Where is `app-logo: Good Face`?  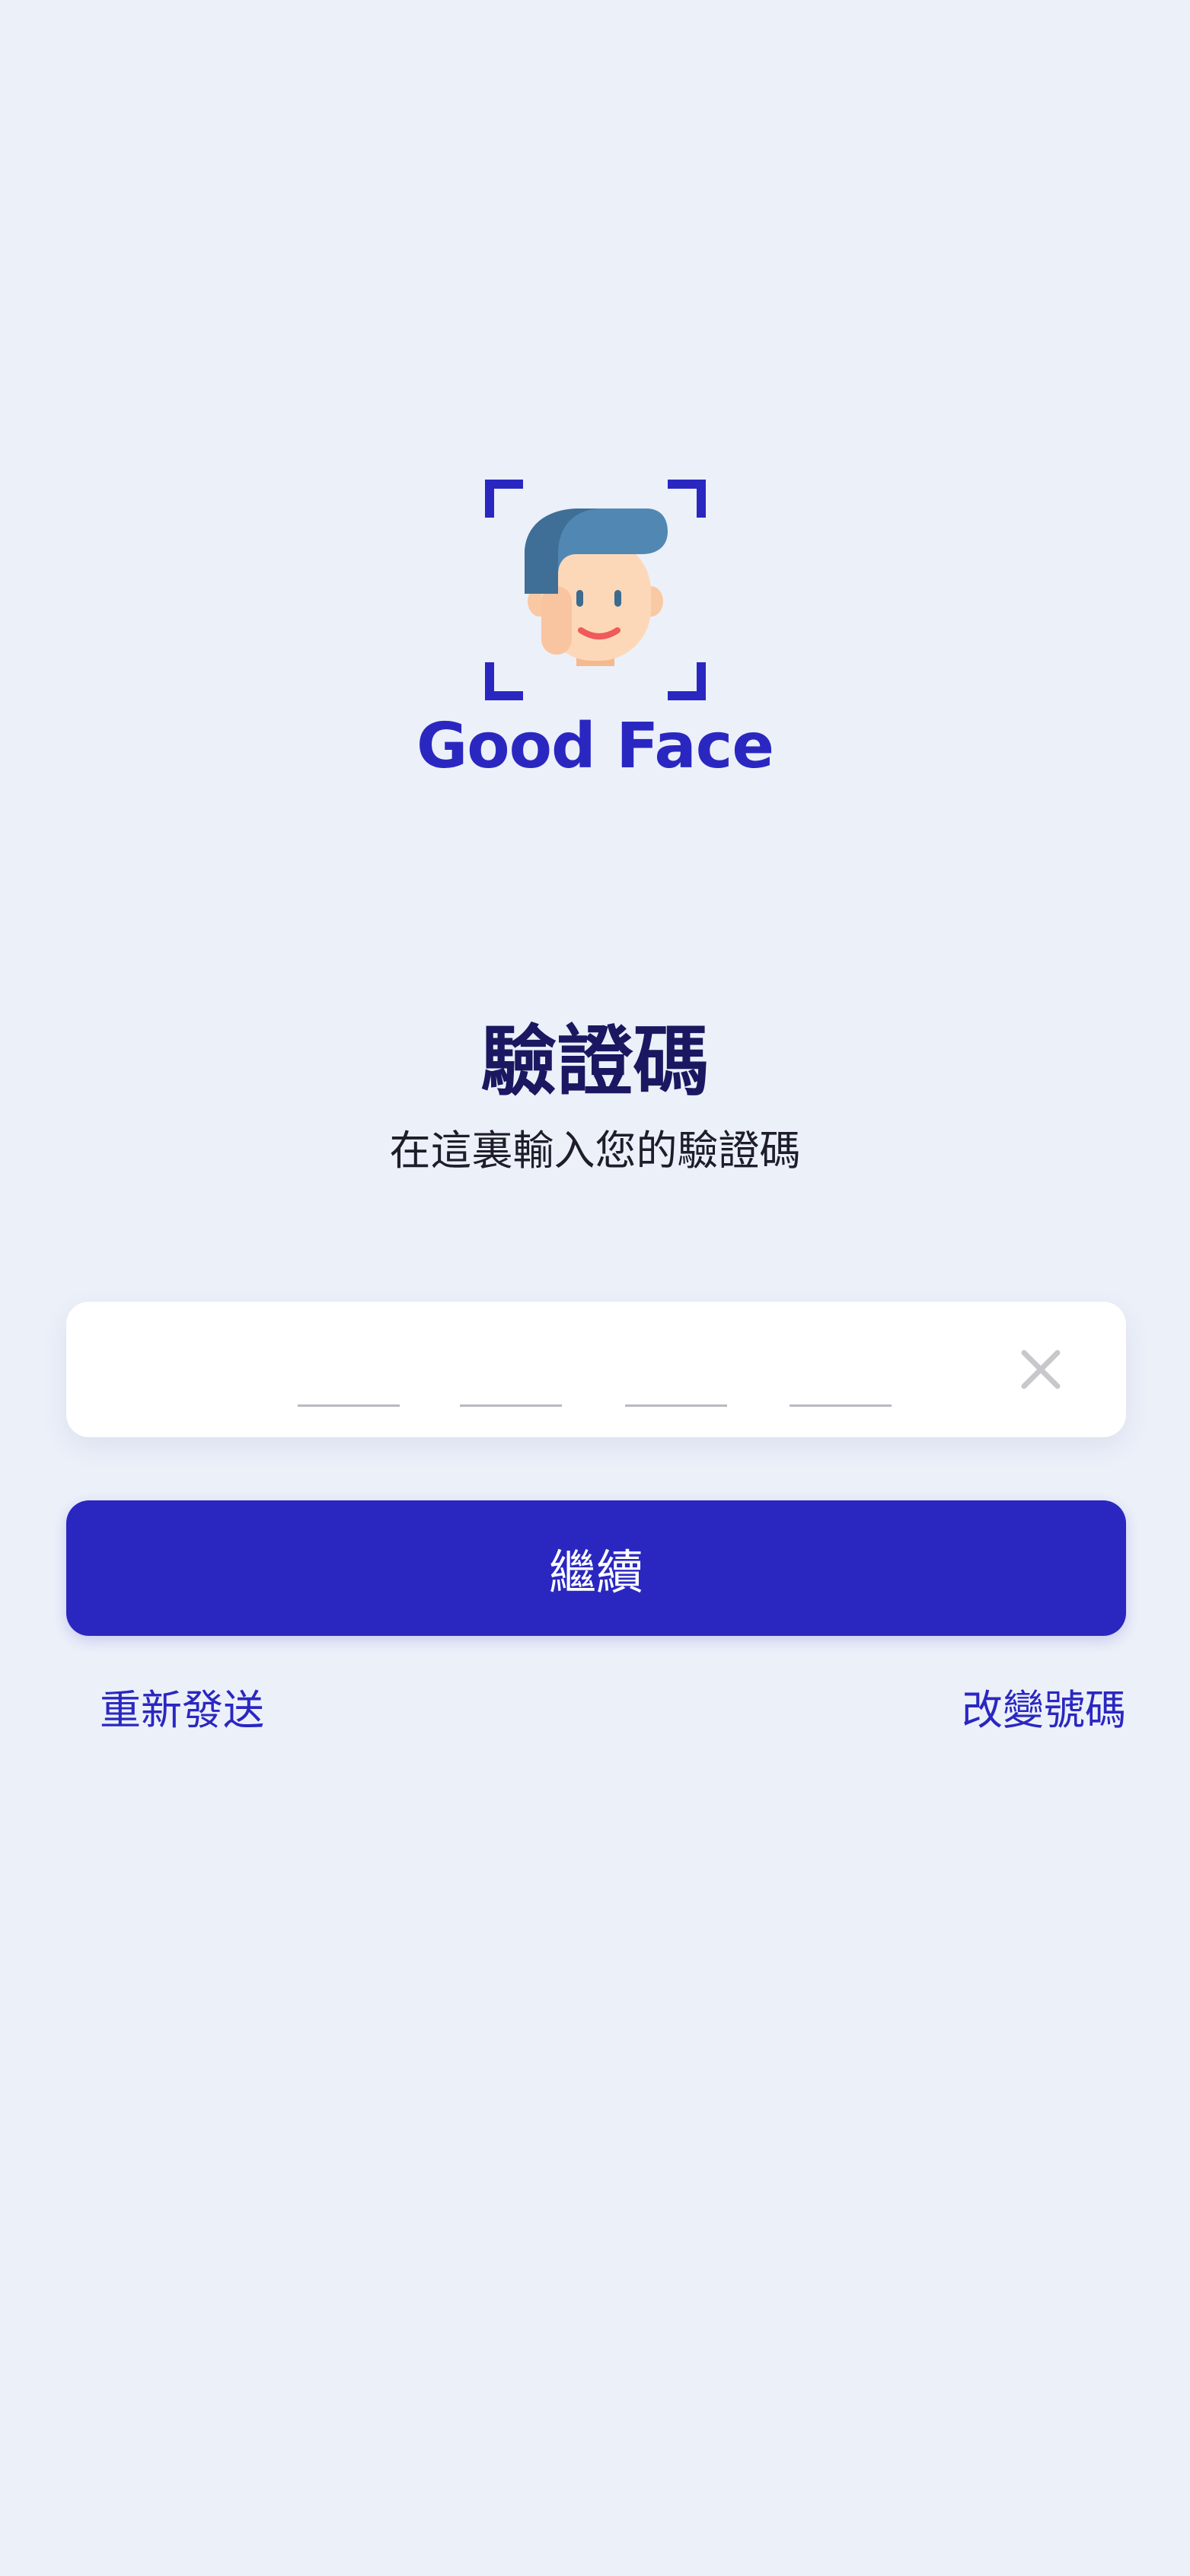
app-logo: Good Face is located at coordinates (595, 629).